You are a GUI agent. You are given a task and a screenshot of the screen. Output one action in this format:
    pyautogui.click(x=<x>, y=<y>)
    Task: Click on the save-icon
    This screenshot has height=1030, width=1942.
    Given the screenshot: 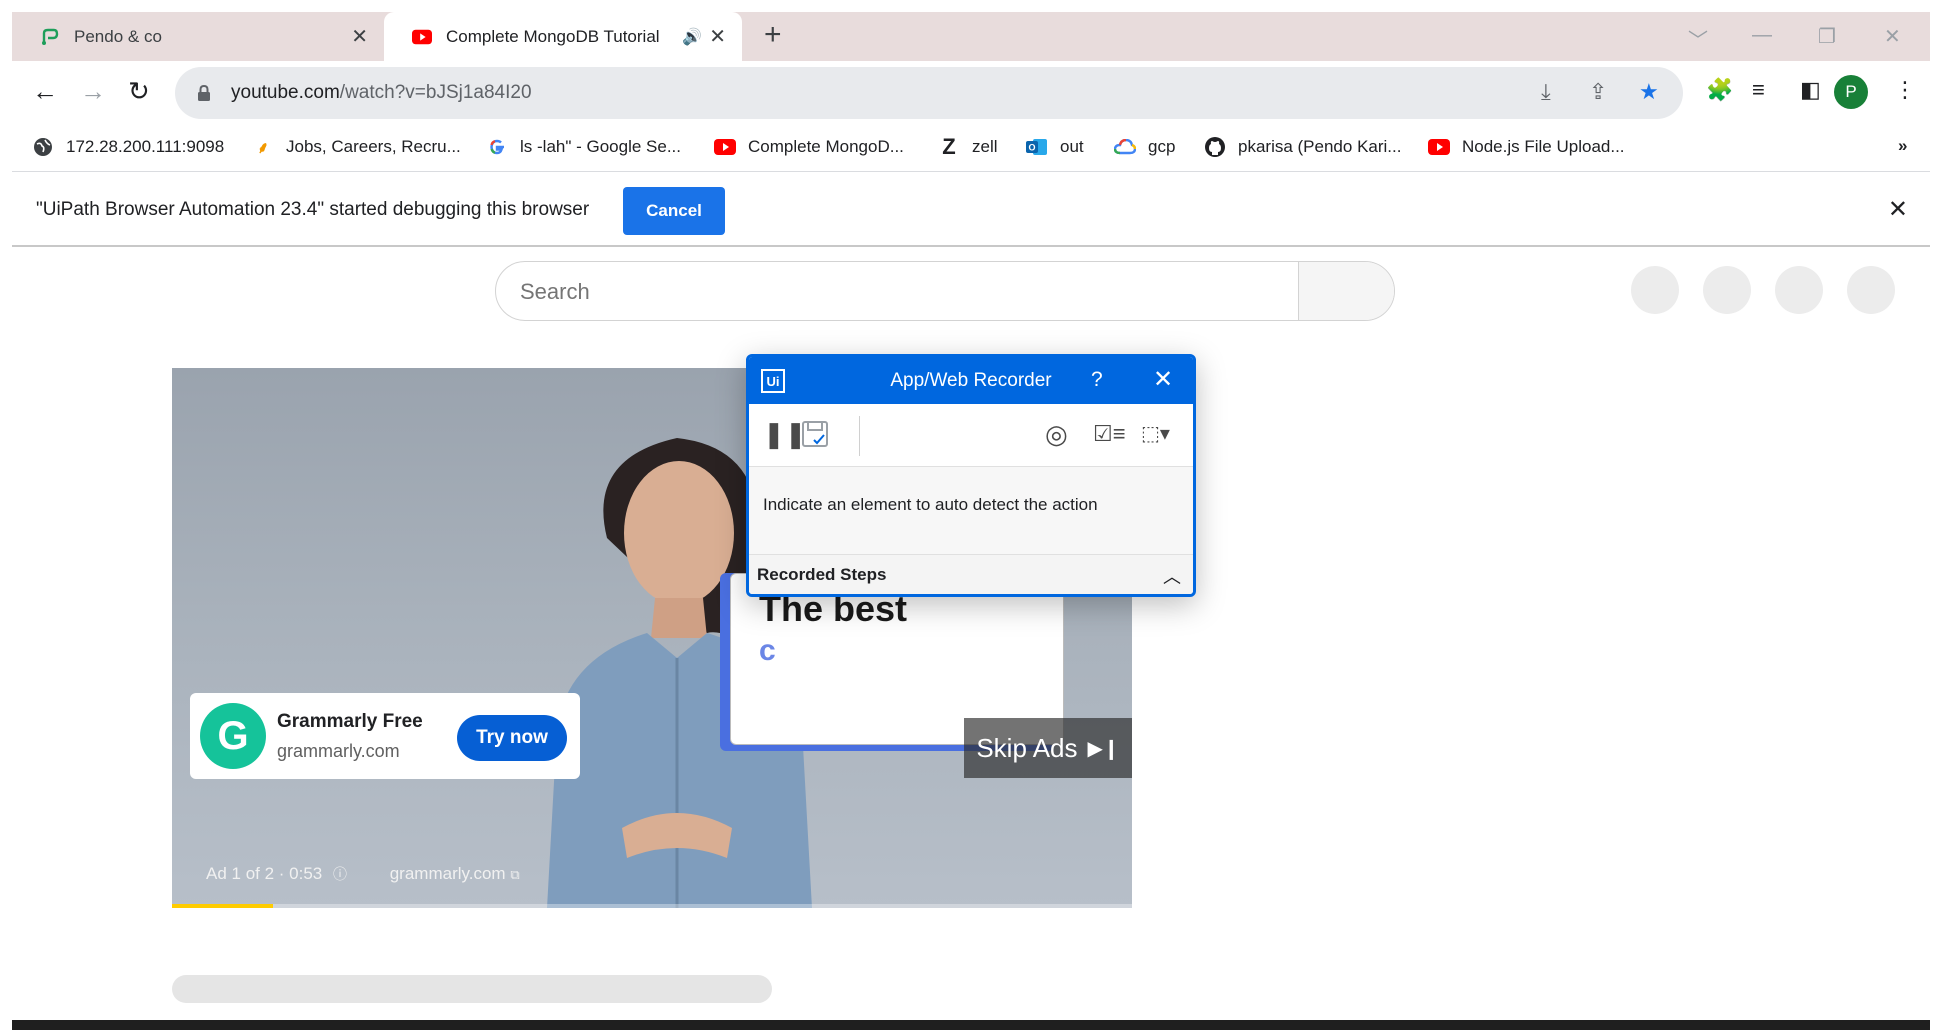 What is the action you would take?
    pyautogui.click(x=815, y=436)
    